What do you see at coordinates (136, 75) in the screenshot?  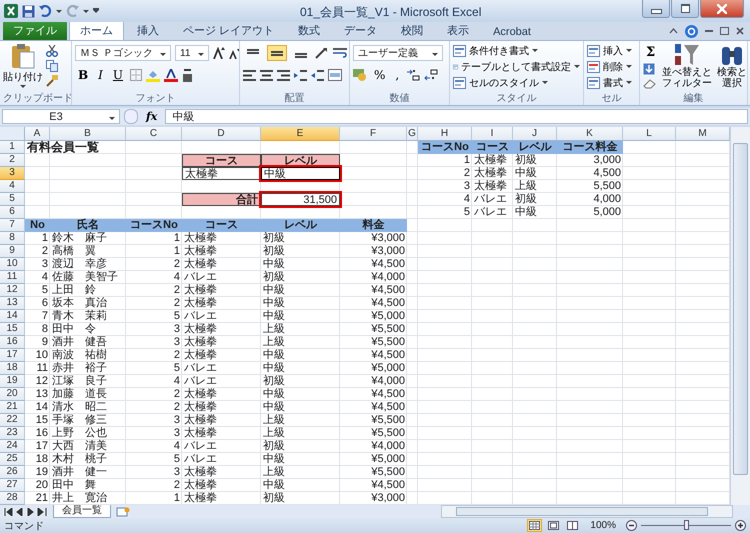 I see `border-icon` at bounding box center [136, 75].